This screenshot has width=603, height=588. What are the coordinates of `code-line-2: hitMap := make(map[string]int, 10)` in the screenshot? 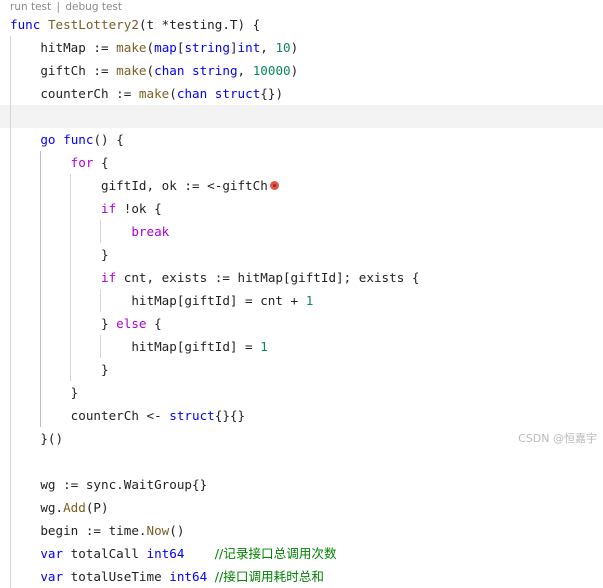 It's located at (306, 47).